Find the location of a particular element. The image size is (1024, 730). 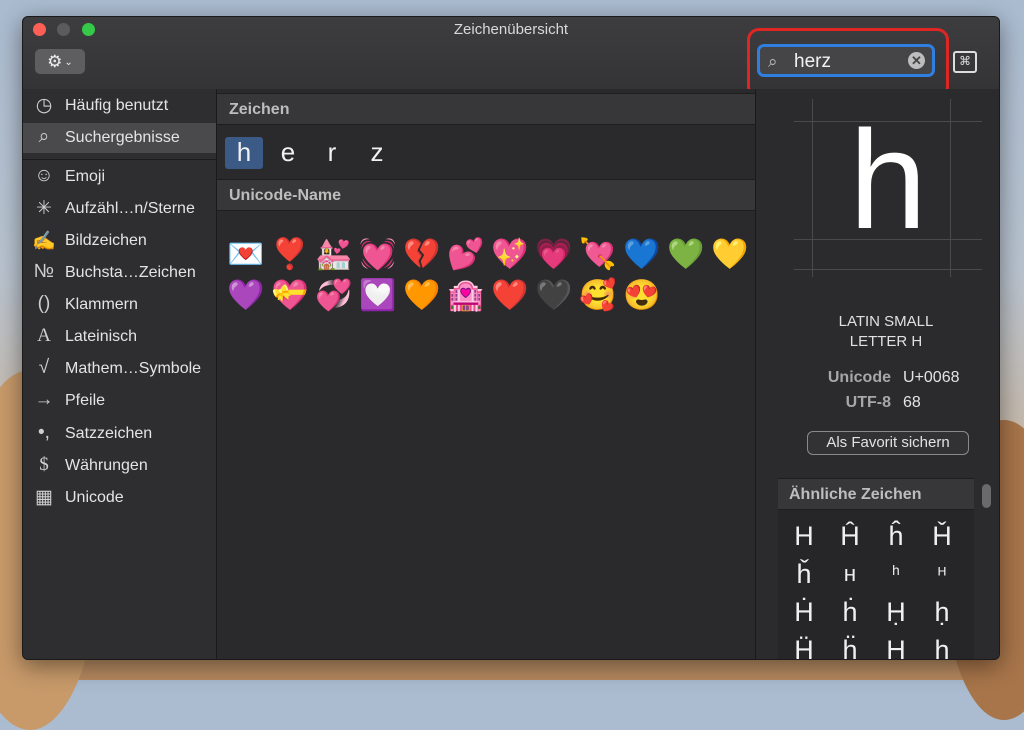

sidebar-item-emoji: ☺ Emoji is located at coordinates (119, 177).